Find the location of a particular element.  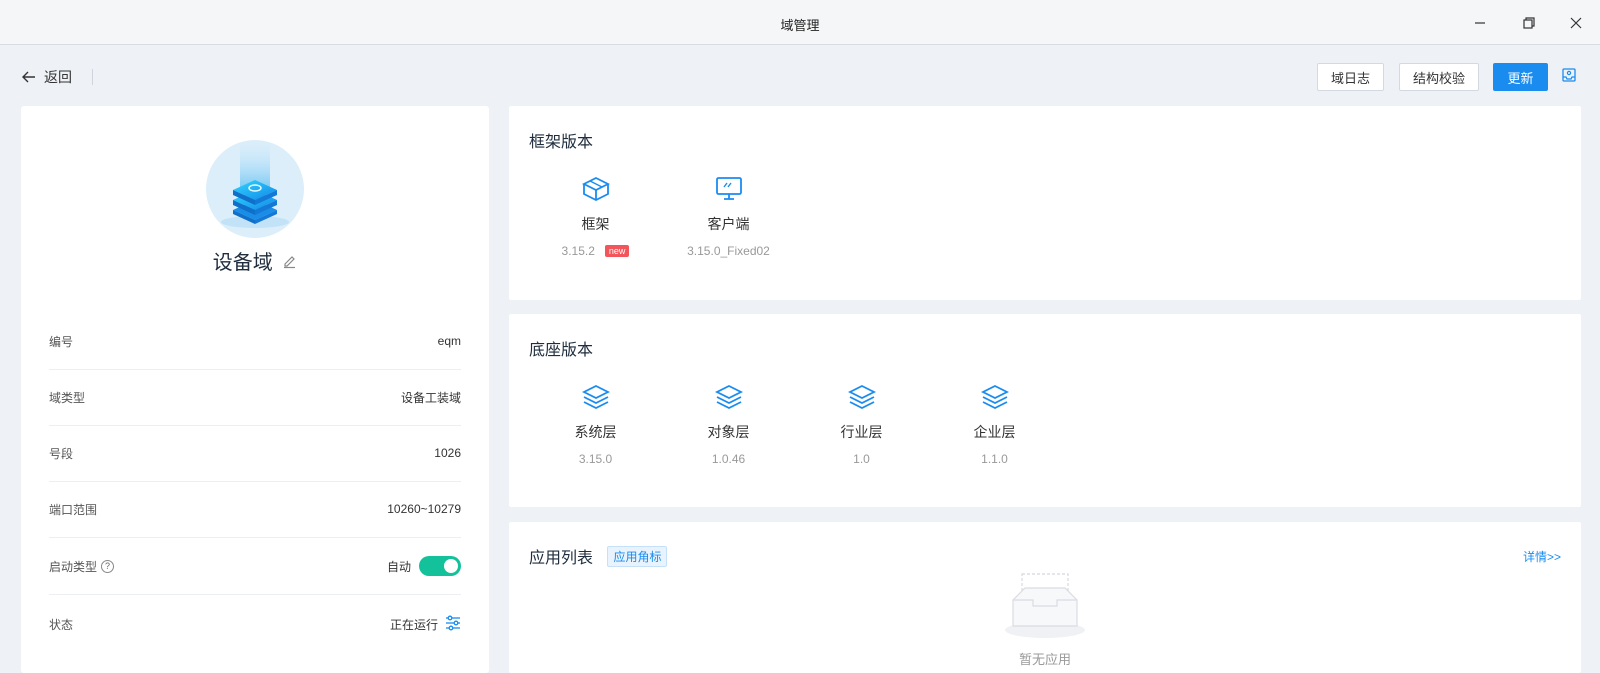

item-version: 3.15.0 is located at coordinates (595, 459).